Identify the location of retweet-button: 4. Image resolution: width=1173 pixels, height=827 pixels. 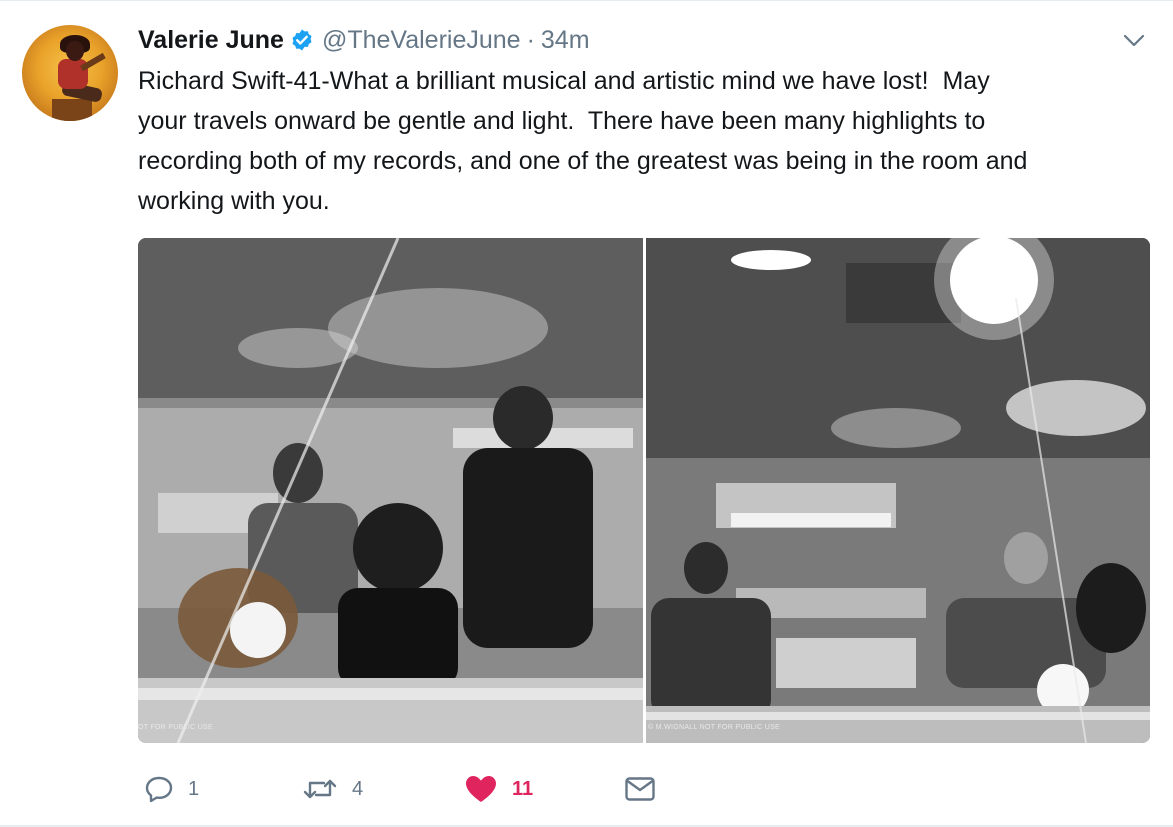
(332, 789).